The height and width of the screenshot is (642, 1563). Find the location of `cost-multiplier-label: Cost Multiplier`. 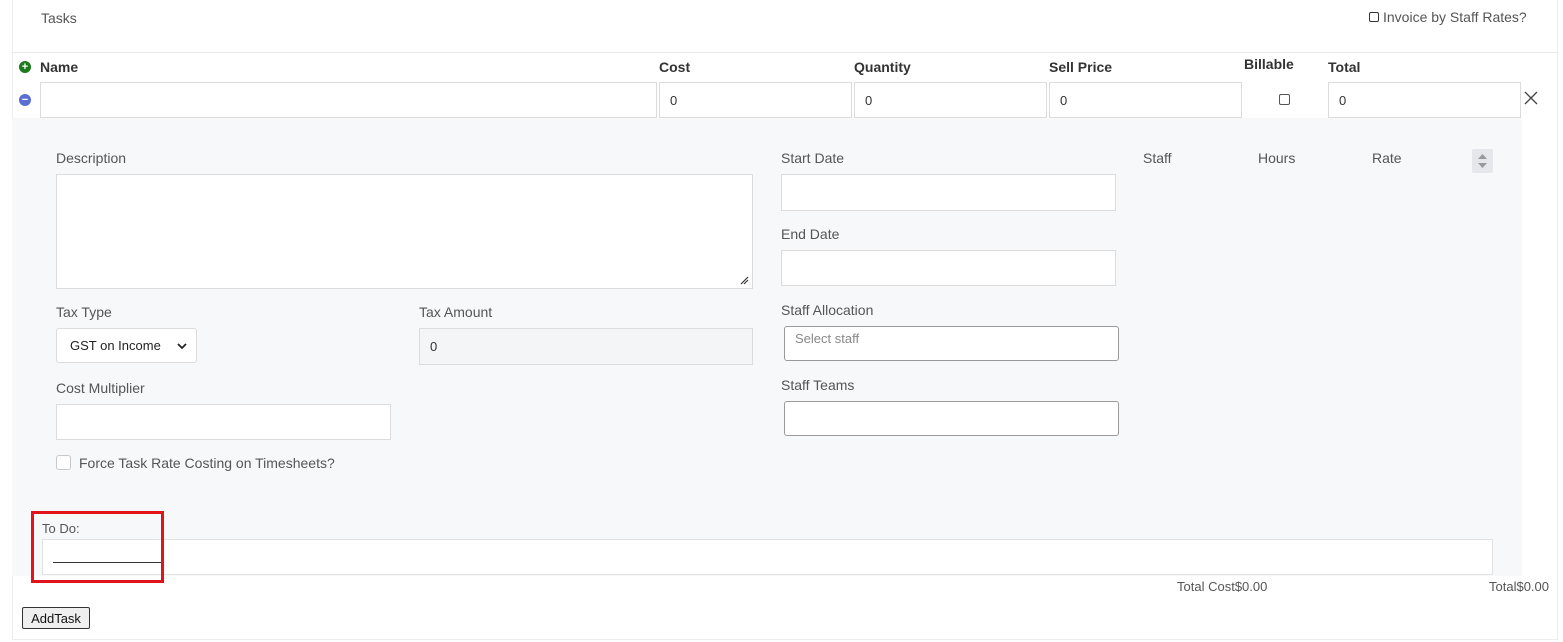

cost-multiplier-label: Cost Multiplier is located at coordinates (100, 388).